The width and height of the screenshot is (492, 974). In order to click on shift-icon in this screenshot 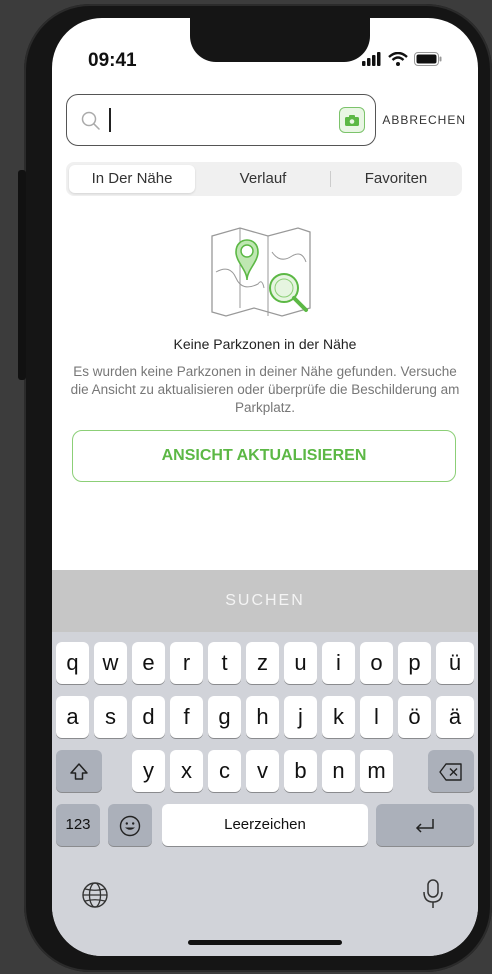, I will do `click(79, 771)`.